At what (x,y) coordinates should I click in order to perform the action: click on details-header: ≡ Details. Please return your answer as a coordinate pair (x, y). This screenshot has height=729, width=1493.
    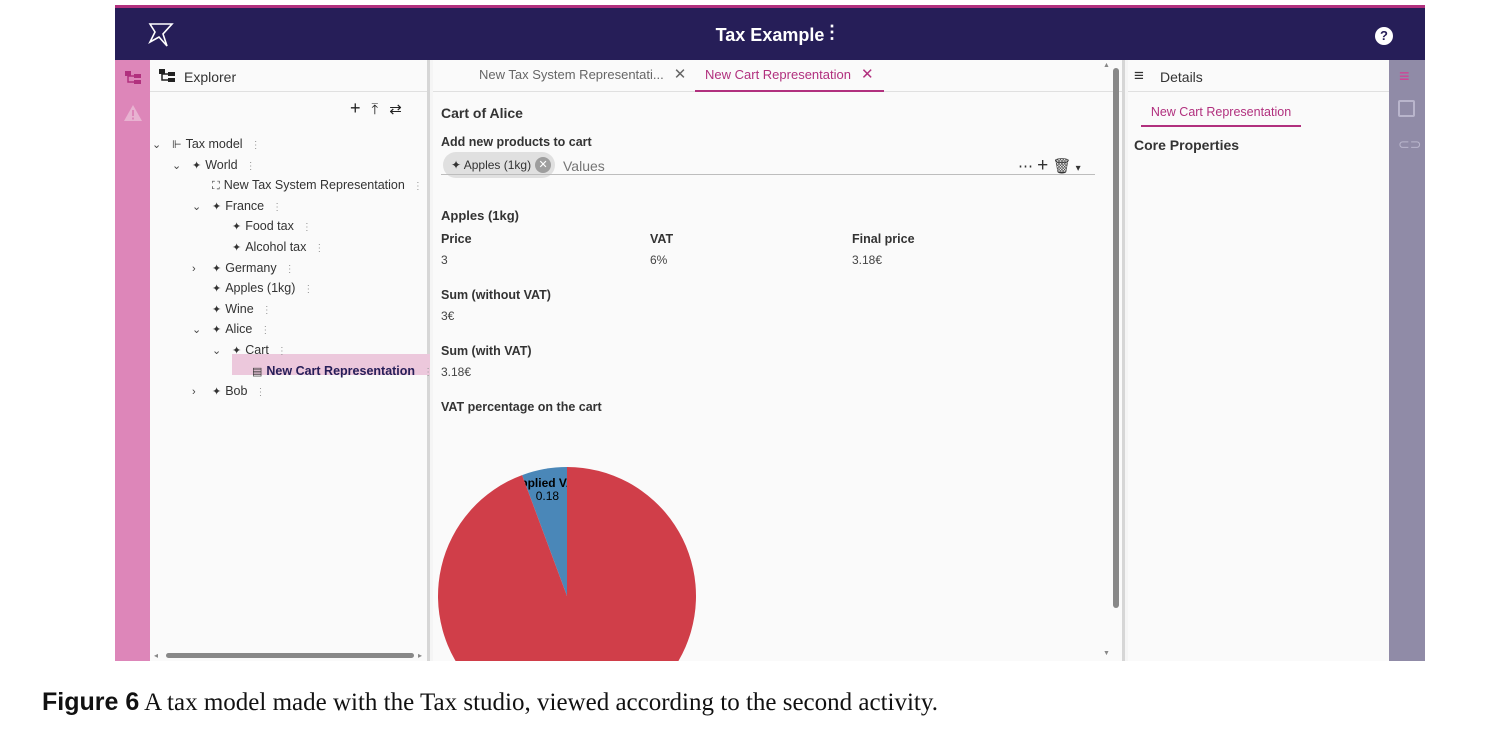
    Looking at the image, I should click on (1258, 76).